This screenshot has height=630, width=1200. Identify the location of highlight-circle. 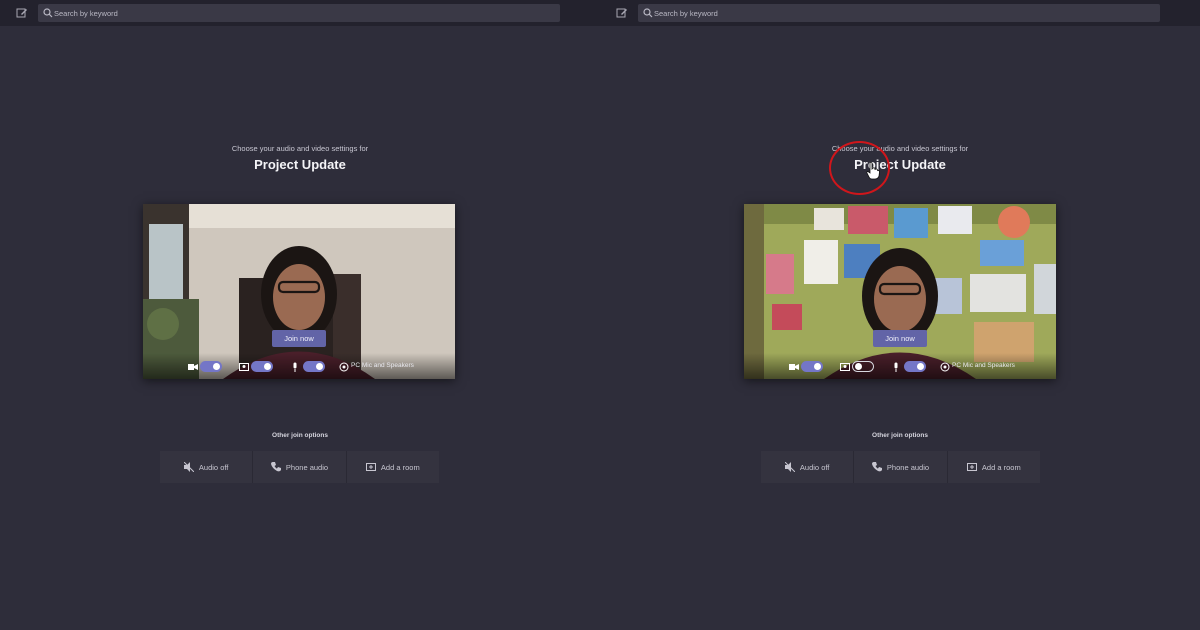
(859, 168).